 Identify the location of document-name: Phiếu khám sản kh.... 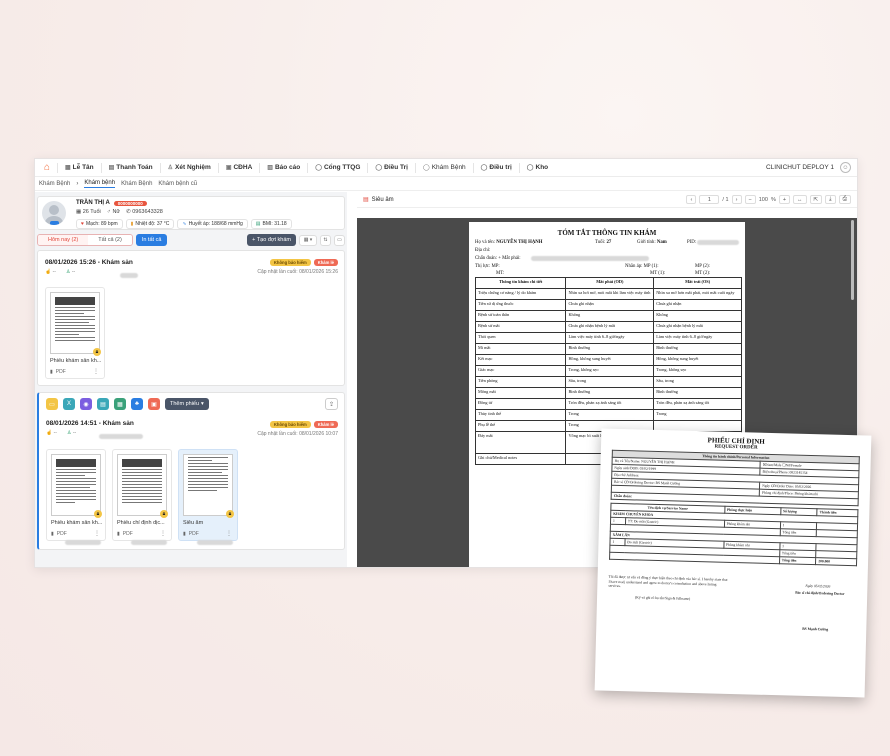
(77, 523).